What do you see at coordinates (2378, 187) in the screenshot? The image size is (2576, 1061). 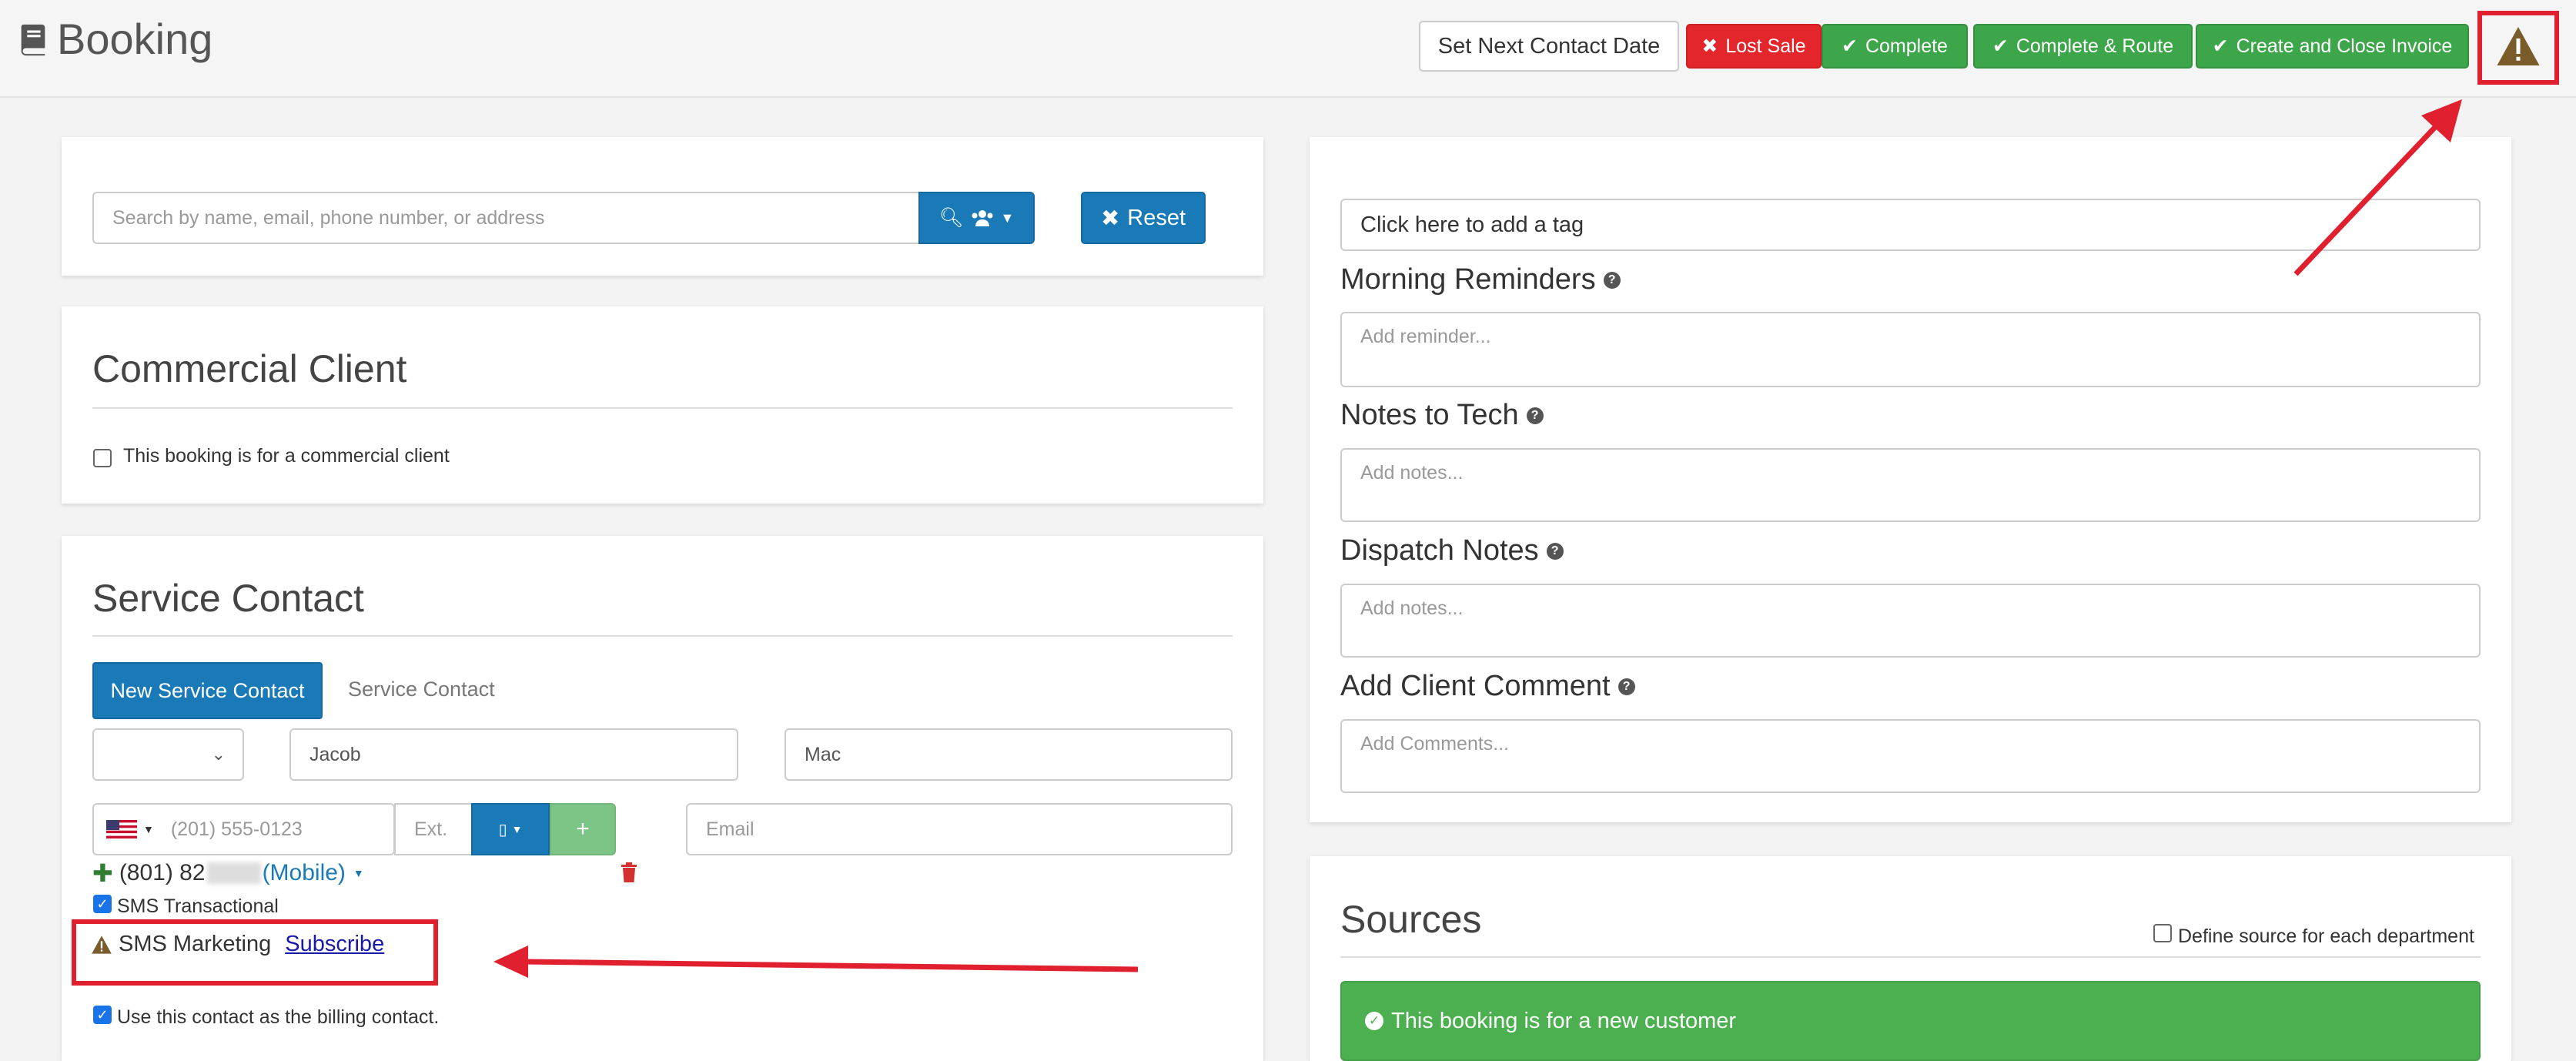 I see `annotation-arrow-to-warning` at bounding box center [2378, 187].